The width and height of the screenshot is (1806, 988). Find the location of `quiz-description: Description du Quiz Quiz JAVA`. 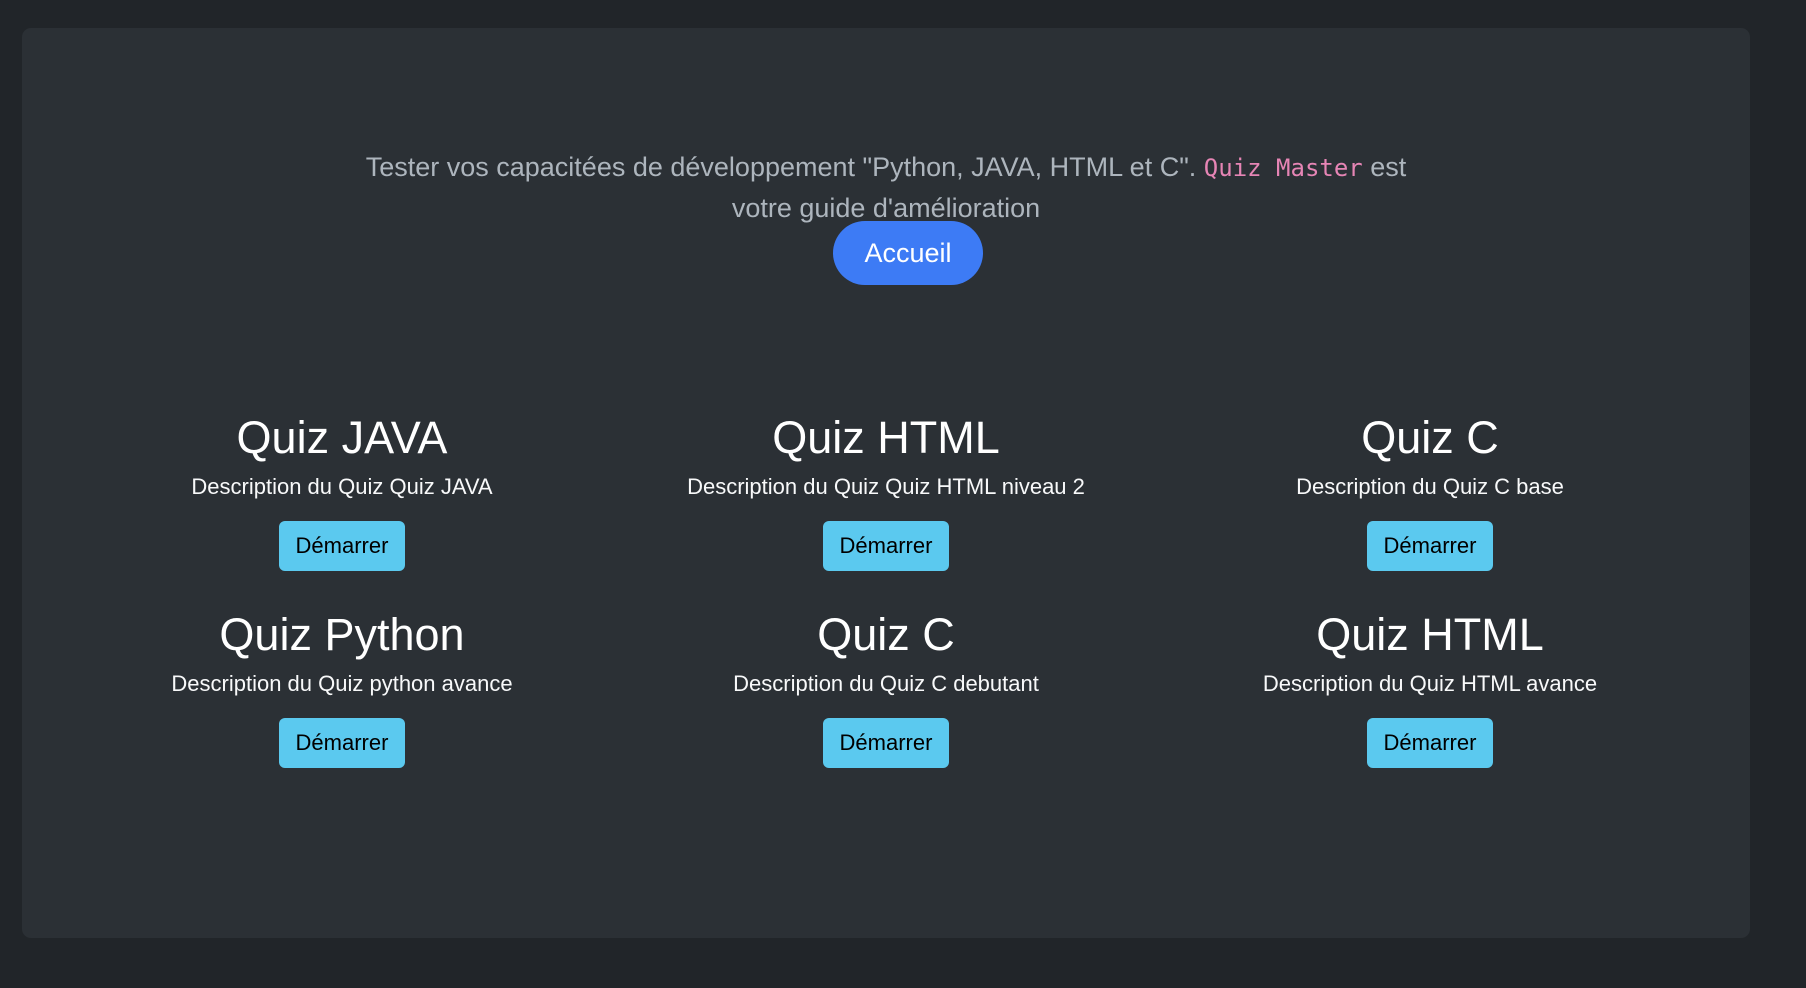

quiz-description: Description du Quiz Quiz JAVA is located at coordinates (342, 486).